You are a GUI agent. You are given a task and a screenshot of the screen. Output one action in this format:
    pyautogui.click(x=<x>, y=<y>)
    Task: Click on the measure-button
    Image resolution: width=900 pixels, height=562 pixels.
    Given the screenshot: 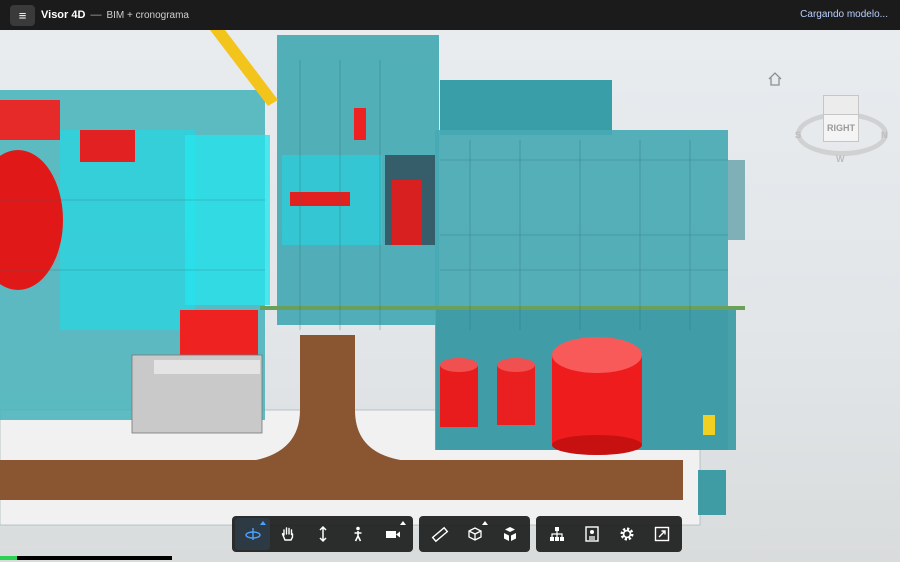 What is the action you would take?
    pyautogui.click(x=439, y=534)
    